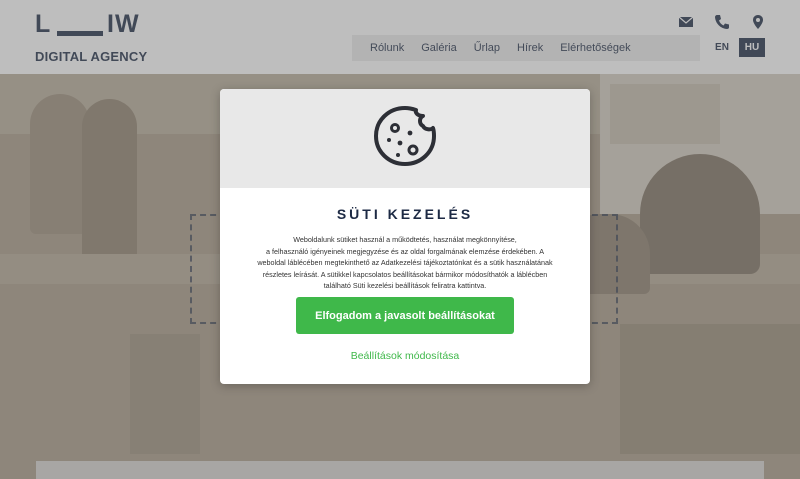  What do you see at coordinates (405, 356) in the screenshot?
I see `cookie-settings-link: Beállítások módosítása` at bounding box center [405, 356].